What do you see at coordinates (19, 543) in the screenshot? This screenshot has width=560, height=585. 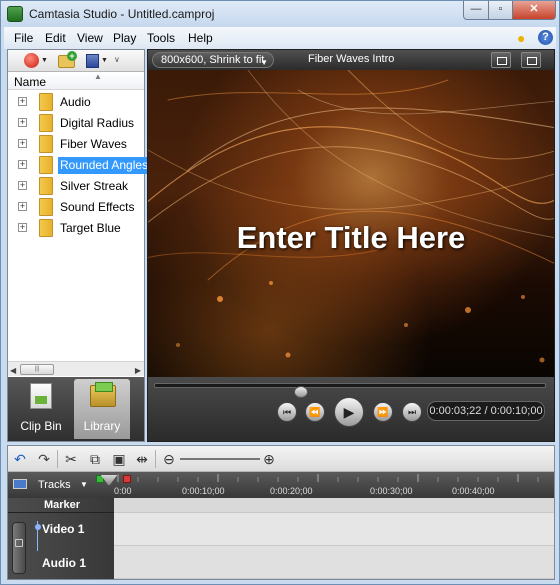 I see `lock-icon` at bounding box center [19, 543].